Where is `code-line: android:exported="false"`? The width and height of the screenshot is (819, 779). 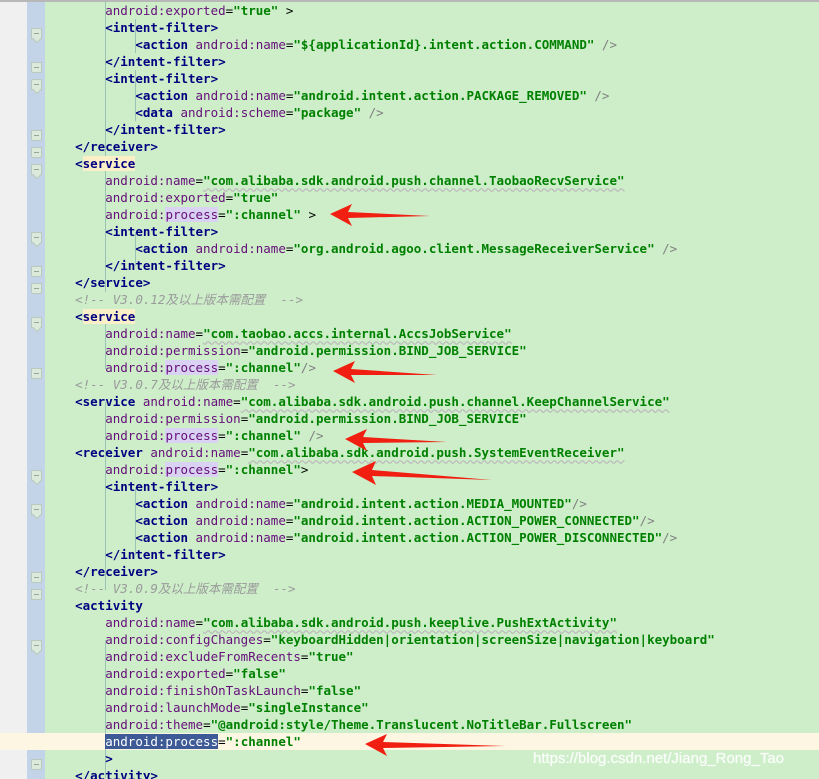
code-line: android:exported="false" is located at coordinates (432, 673).